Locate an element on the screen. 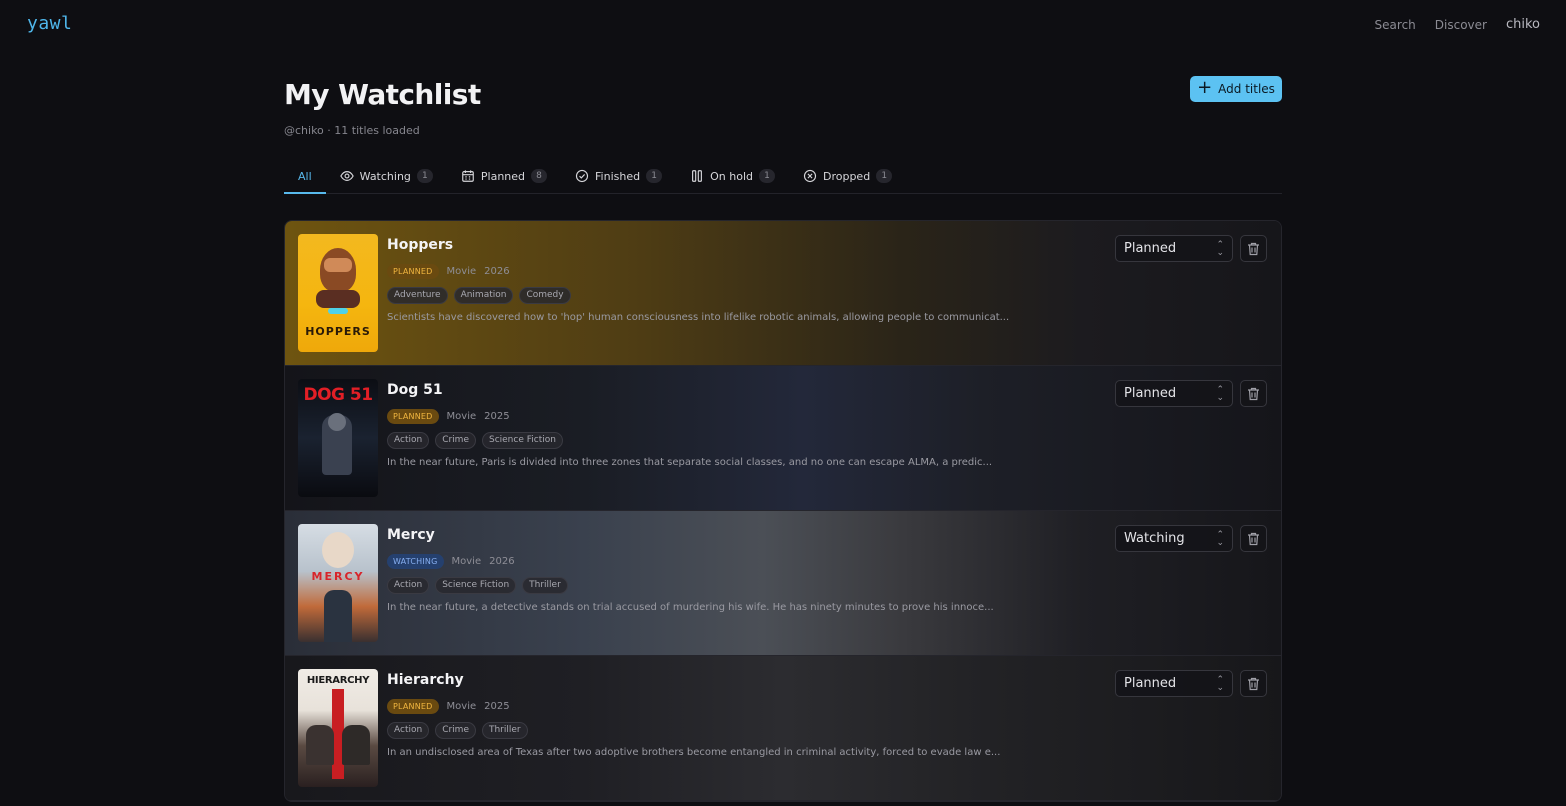  tab-finished: Finished 1 is located at coordinates (618, 176).